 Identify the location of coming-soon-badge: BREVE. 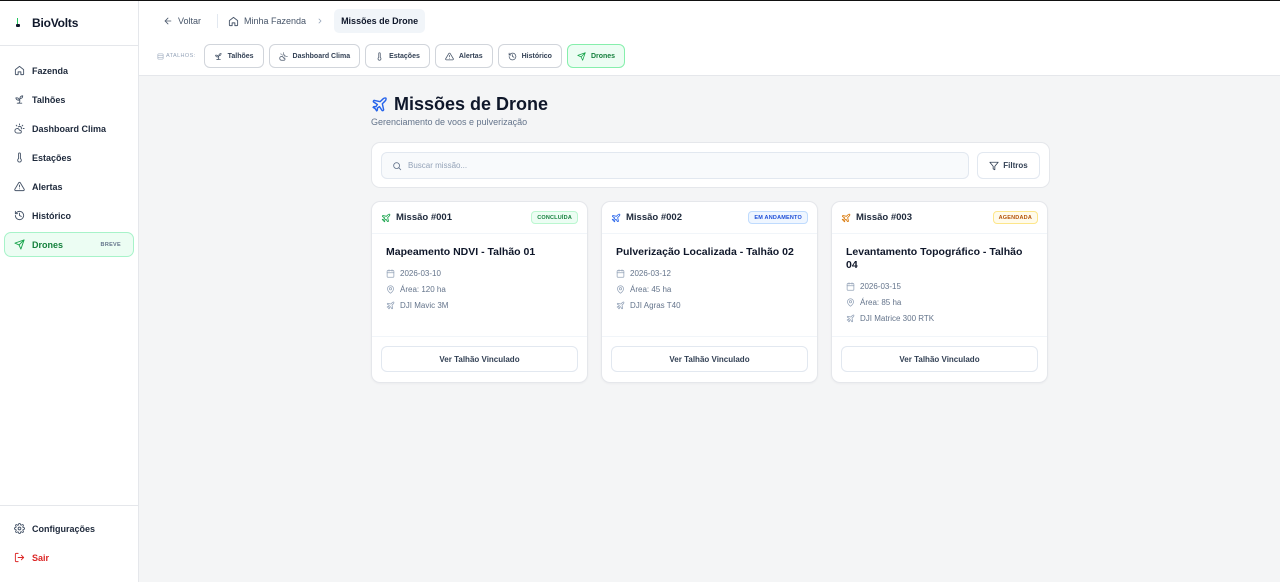
(110, 244).